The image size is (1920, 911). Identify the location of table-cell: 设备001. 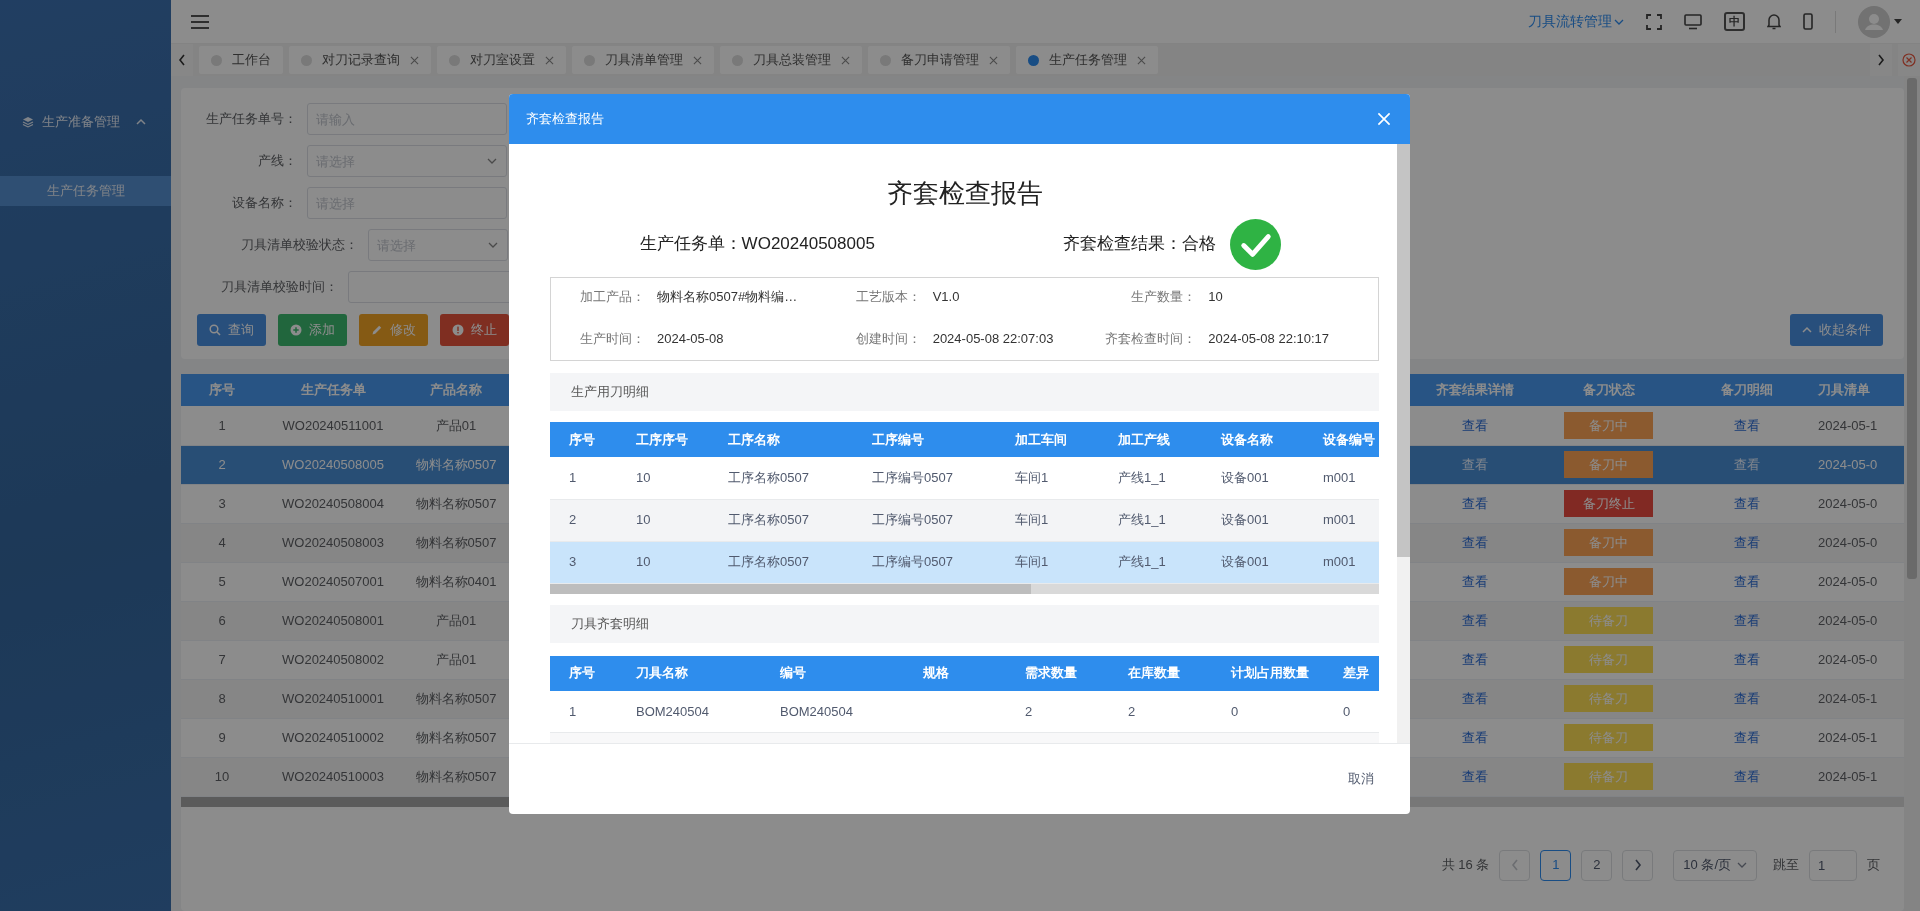
(1253, 520).